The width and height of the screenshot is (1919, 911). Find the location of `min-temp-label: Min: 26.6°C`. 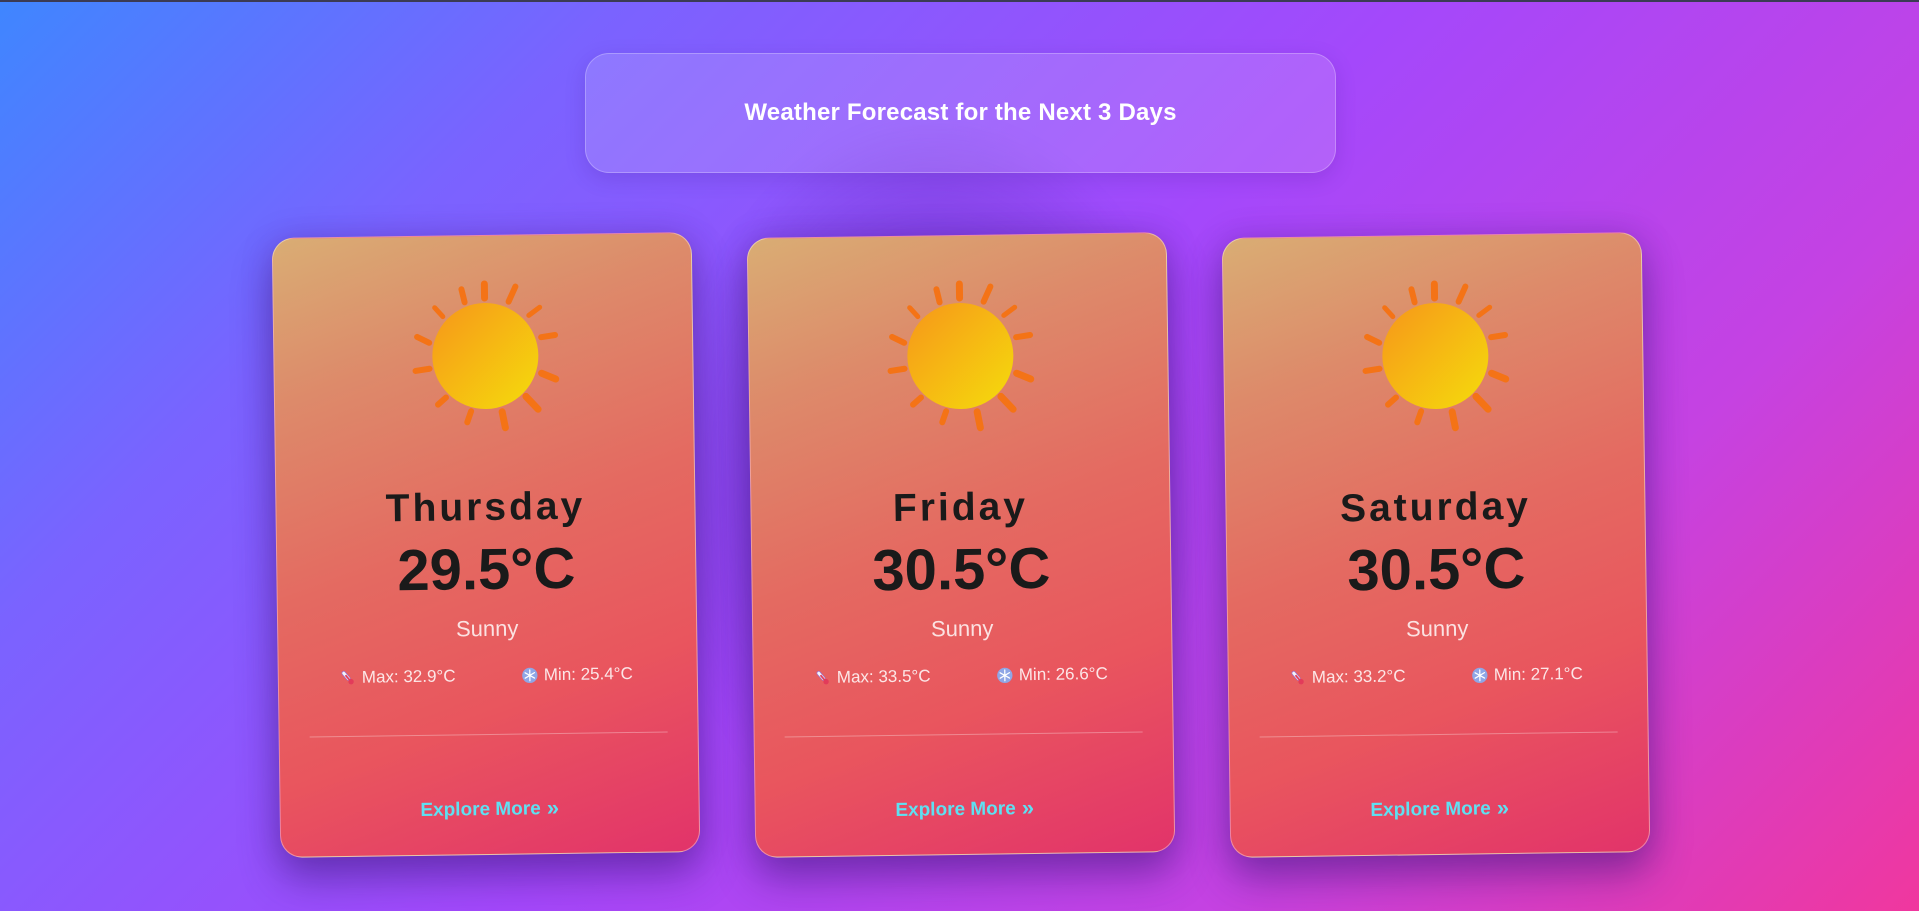

min-temp-label: Min: 26.6°C is located at coordinates (1063, 674).